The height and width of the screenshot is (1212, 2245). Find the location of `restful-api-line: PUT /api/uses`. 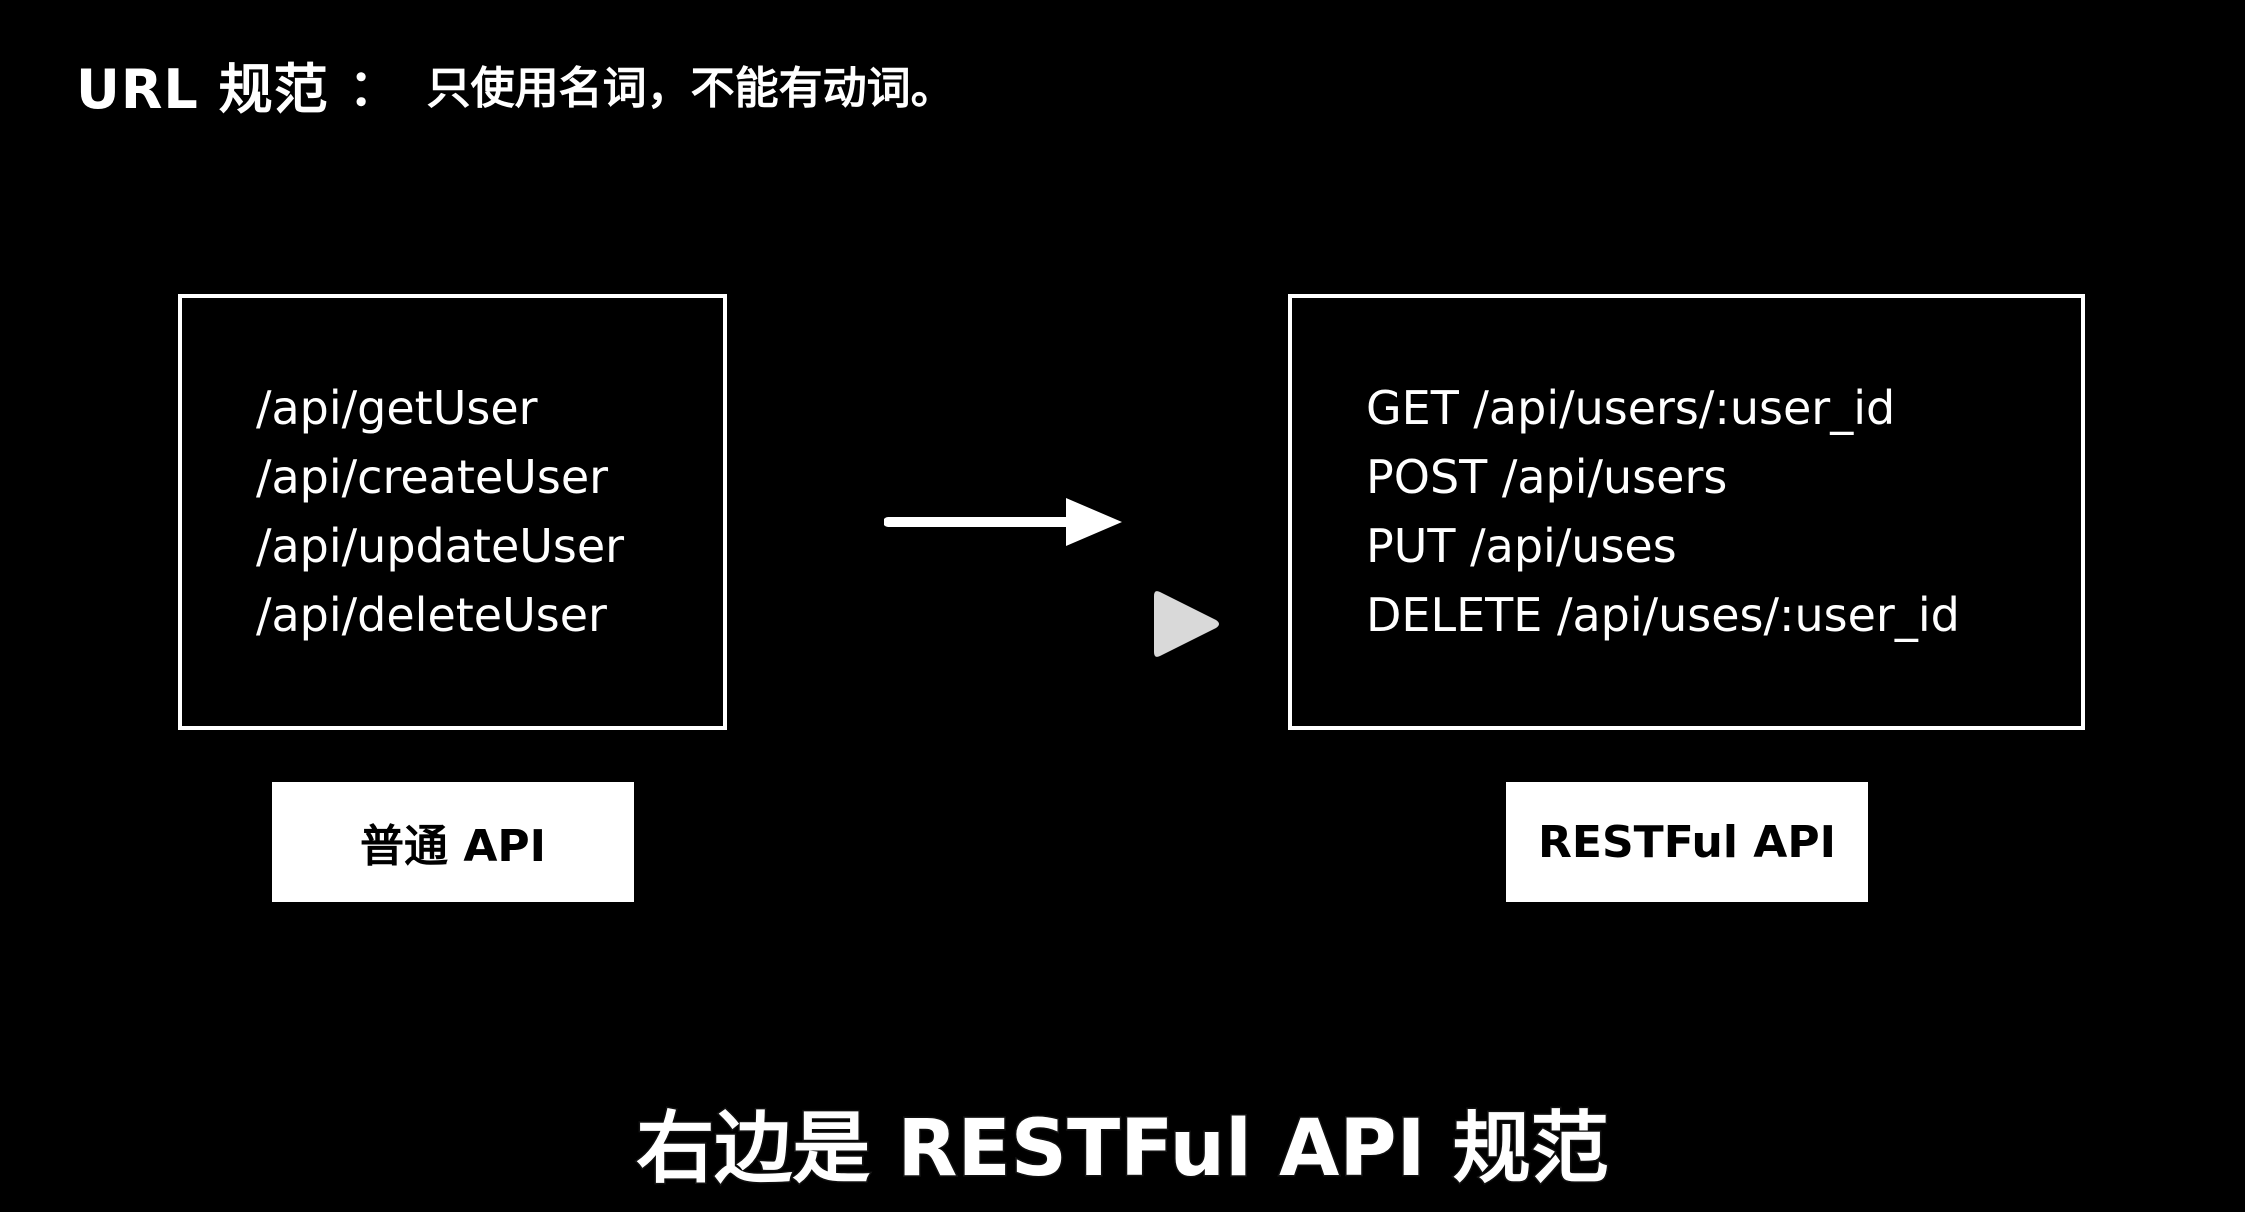

restful-api-line: PUT /api/uses is located at coordinates (1521, 546).